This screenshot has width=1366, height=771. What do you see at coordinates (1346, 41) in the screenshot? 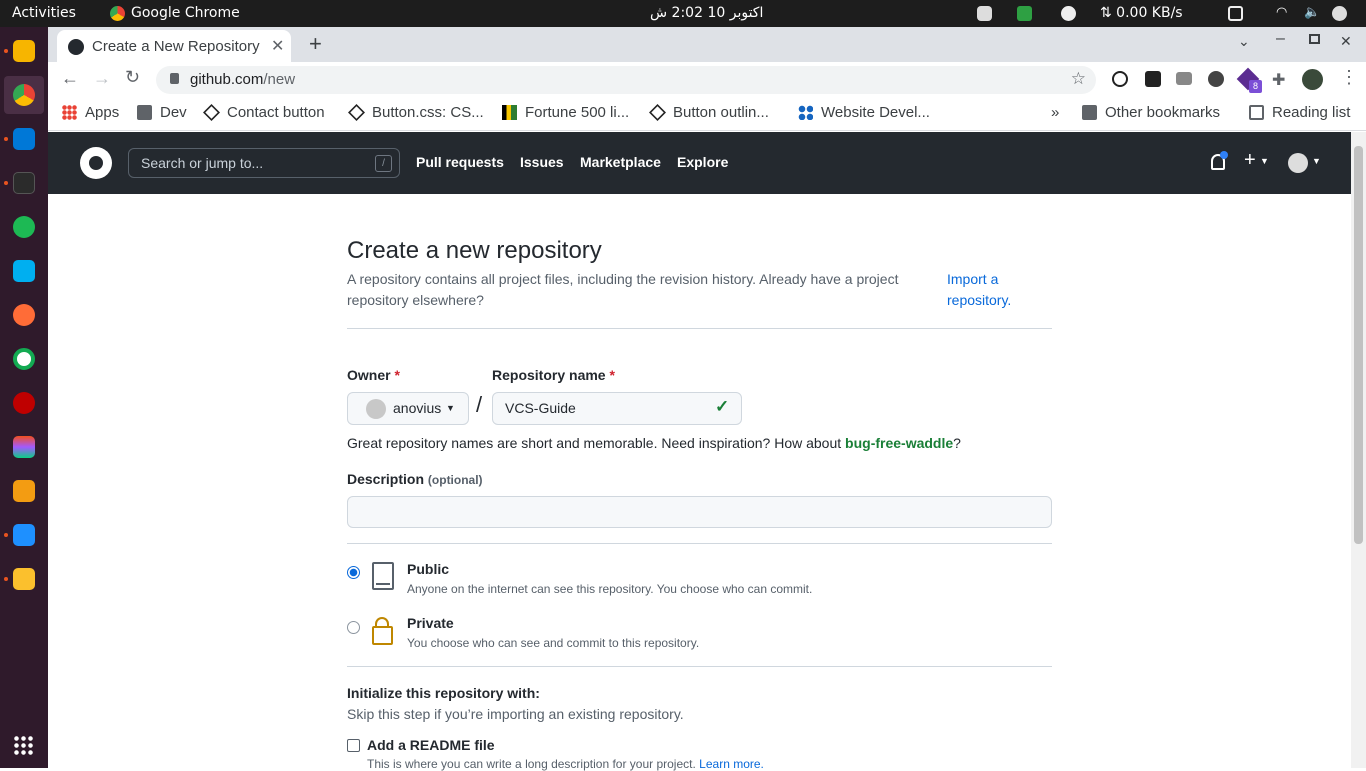
I see `close-window-icon: ✕` at bounding box center [1346, 41].